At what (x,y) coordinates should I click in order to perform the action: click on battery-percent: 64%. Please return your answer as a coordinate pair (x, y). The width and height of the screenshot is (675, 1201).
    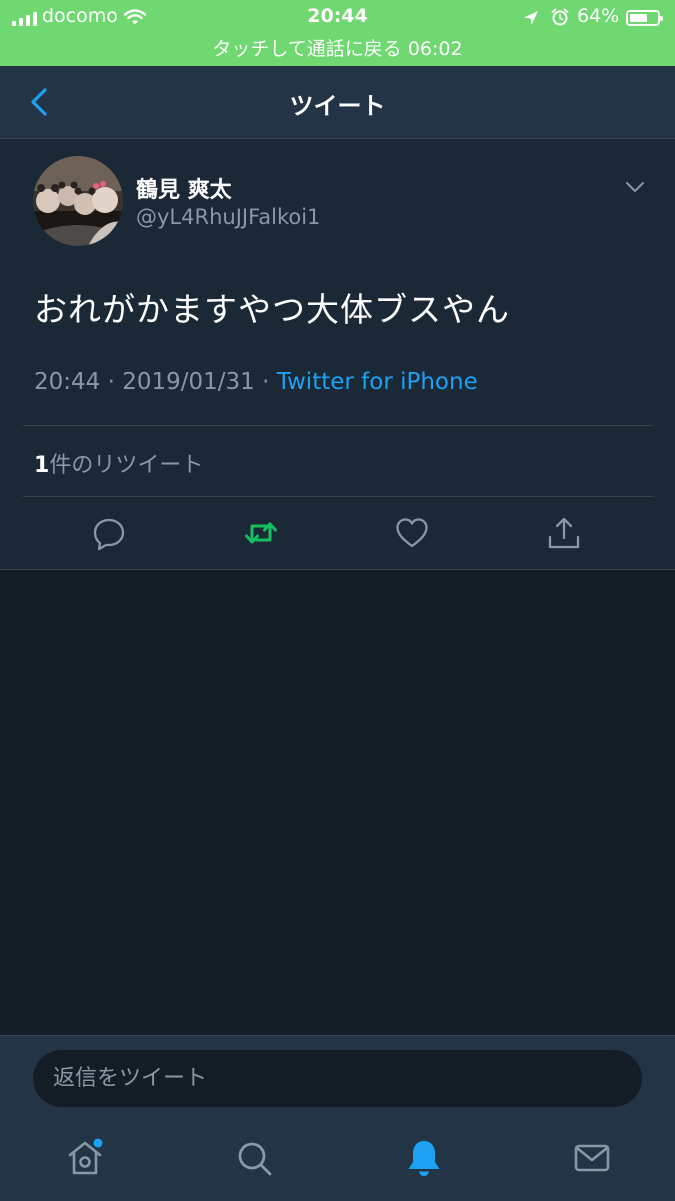
    Looking at the image, I should click on (598, 16).